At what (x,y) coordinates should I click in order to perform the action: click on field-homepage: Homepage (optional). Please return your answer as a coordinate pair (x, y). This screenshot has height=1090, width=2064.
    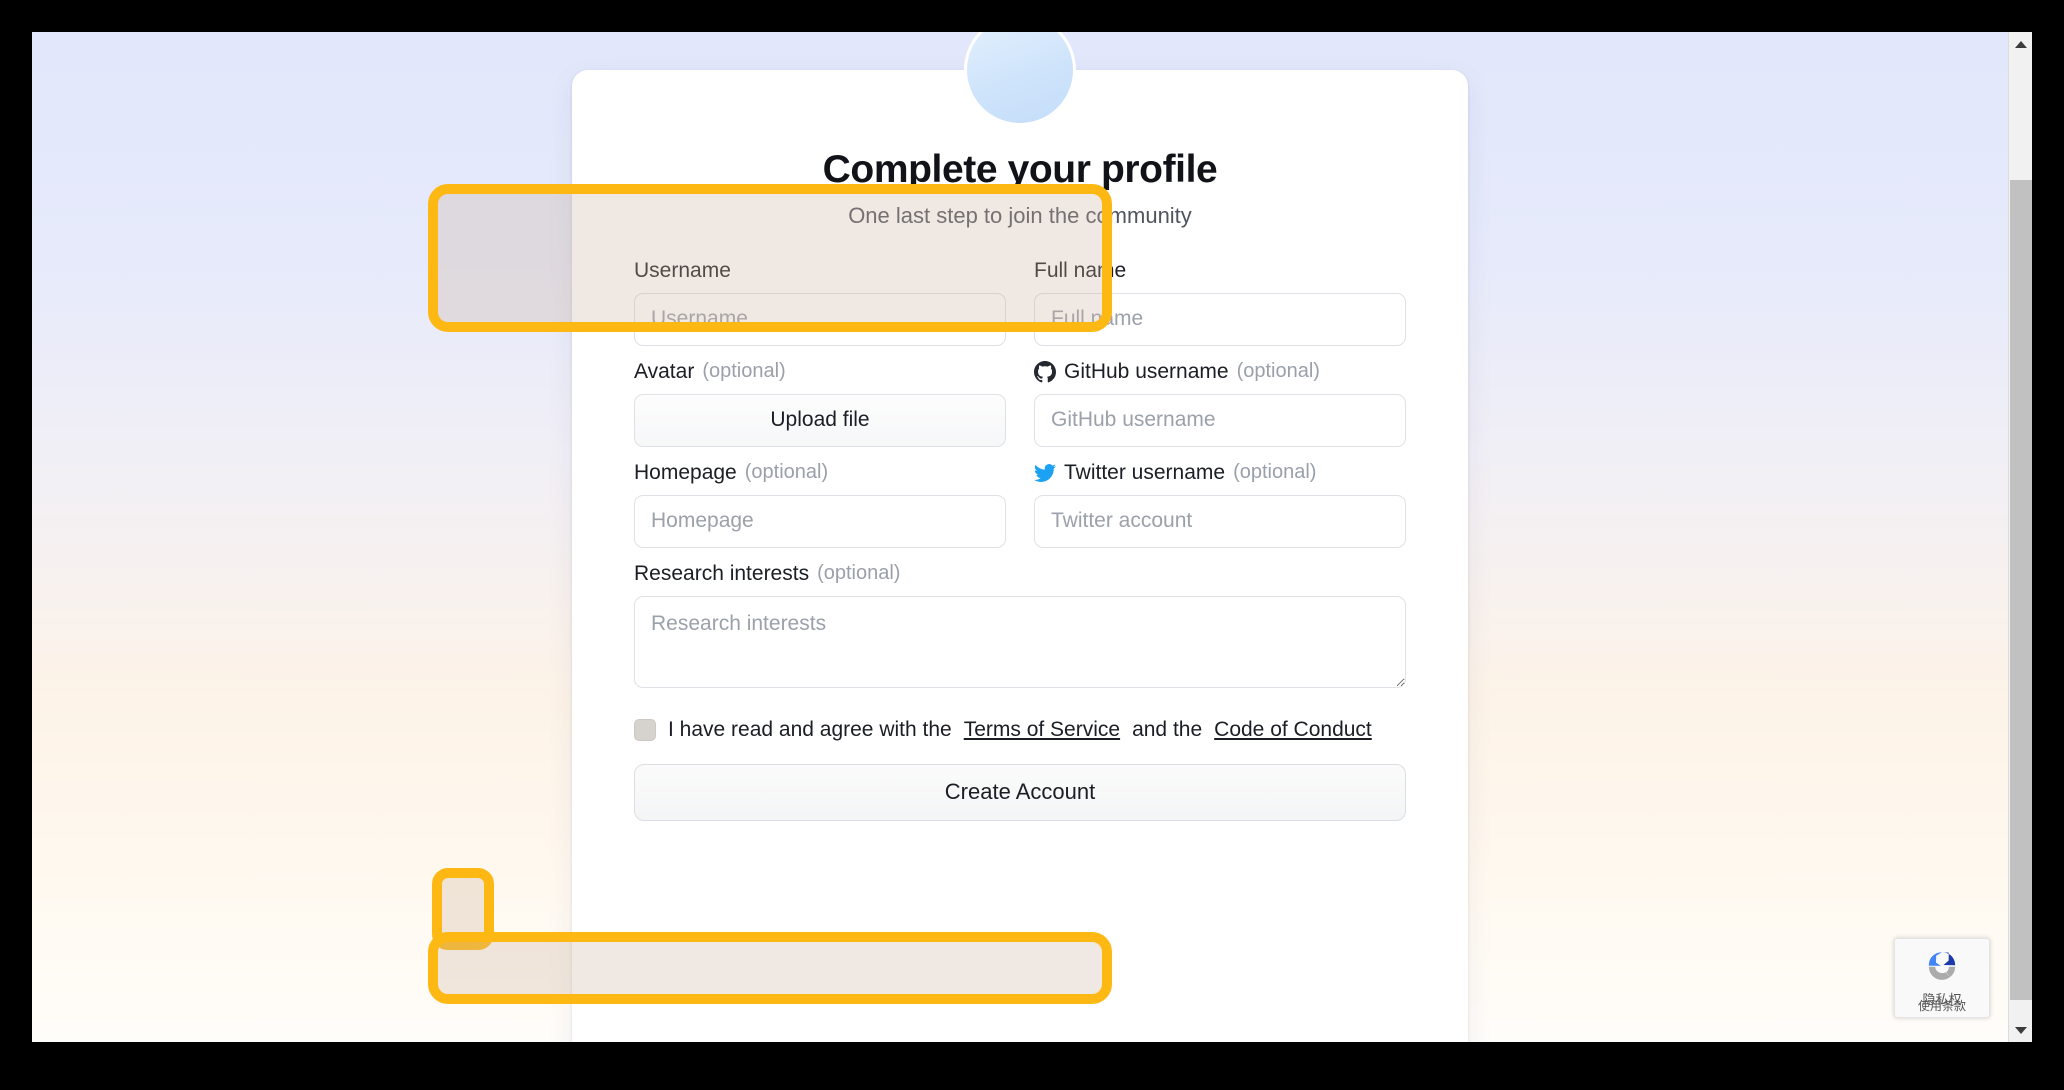
    Looking at the image, I should click on (820, 511).